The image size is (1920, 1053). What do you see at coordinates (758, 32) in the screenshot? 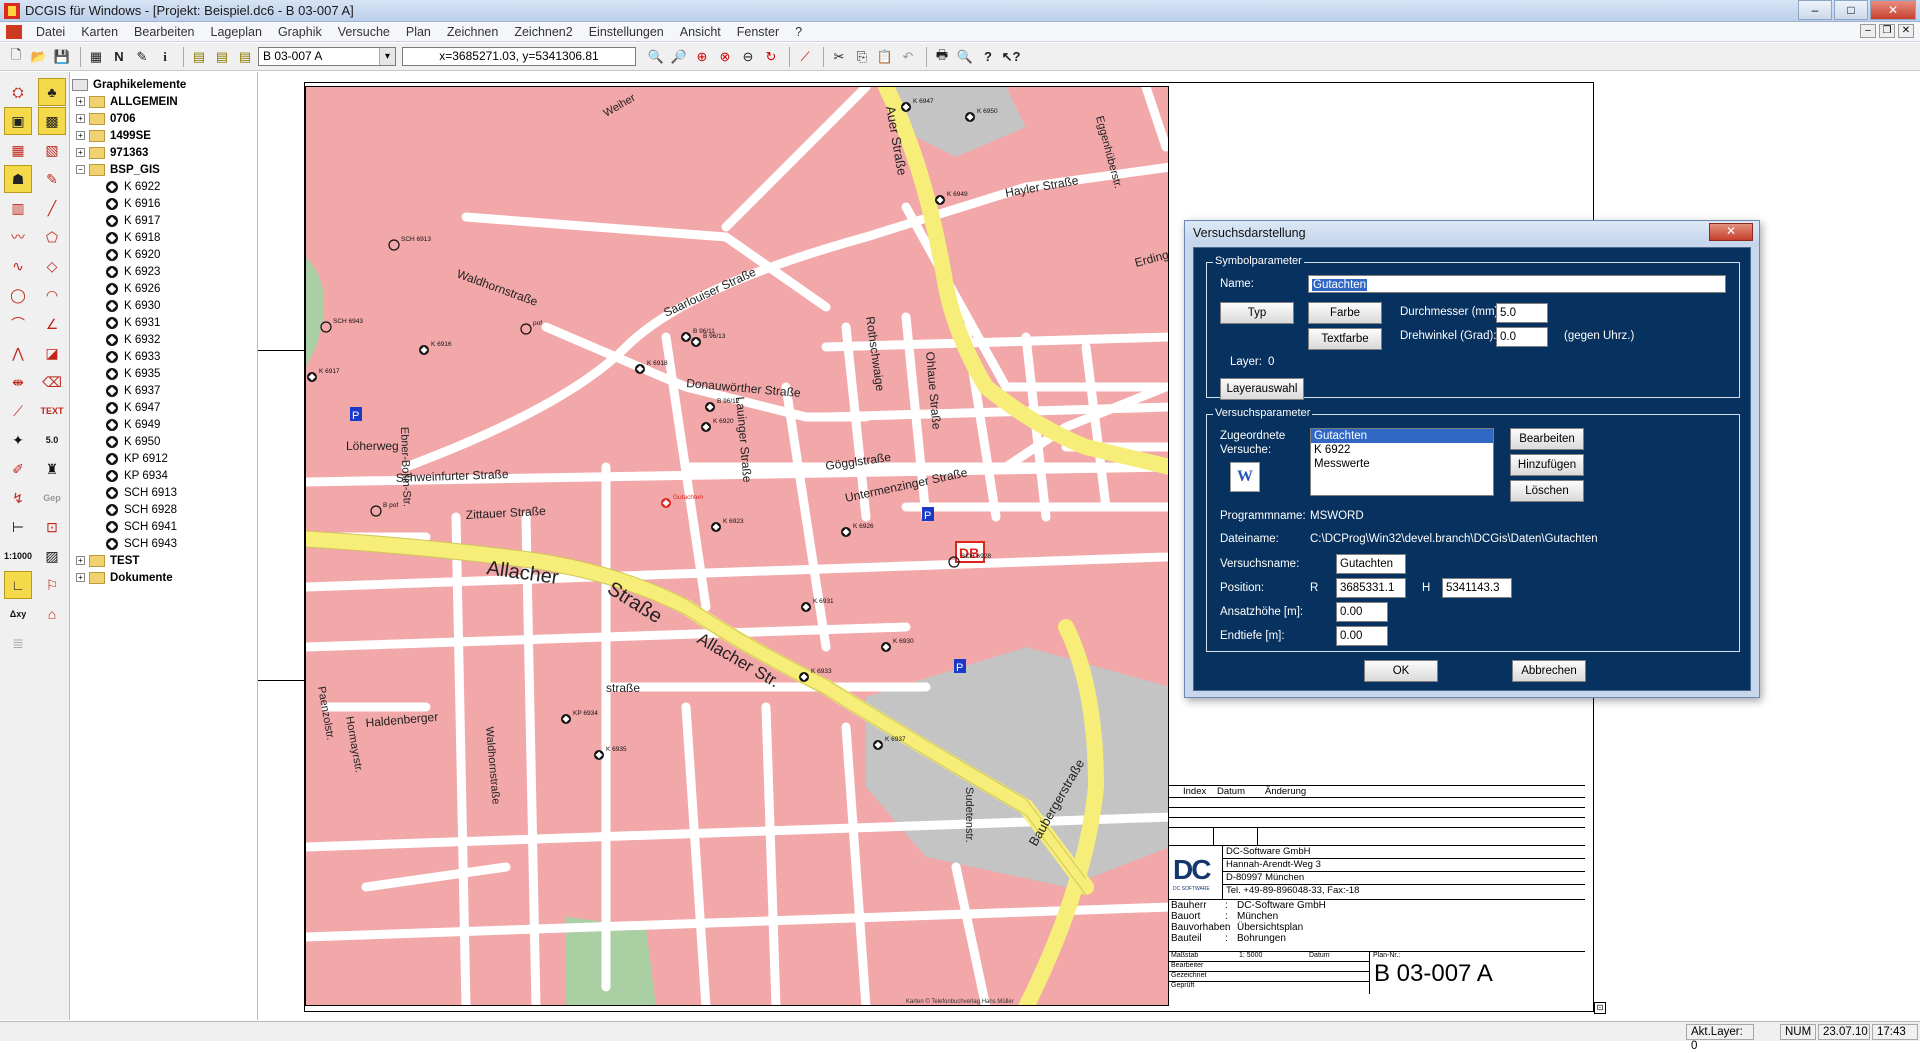
I see `menu-fenster: Fenster` at bounding box center [758, 32].